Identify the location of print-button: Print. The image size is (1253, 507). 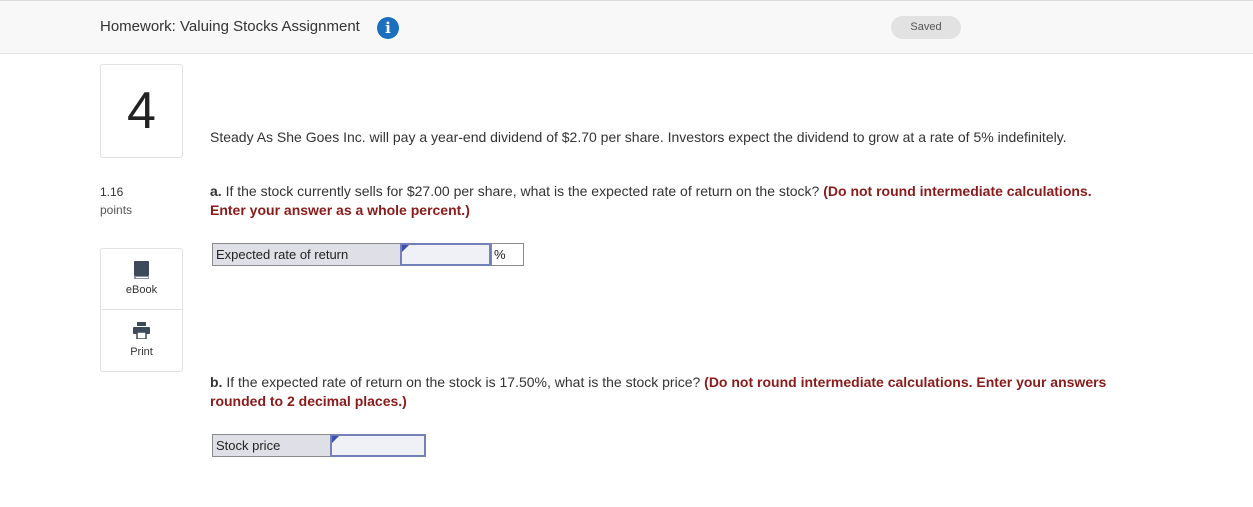
(141, 340).